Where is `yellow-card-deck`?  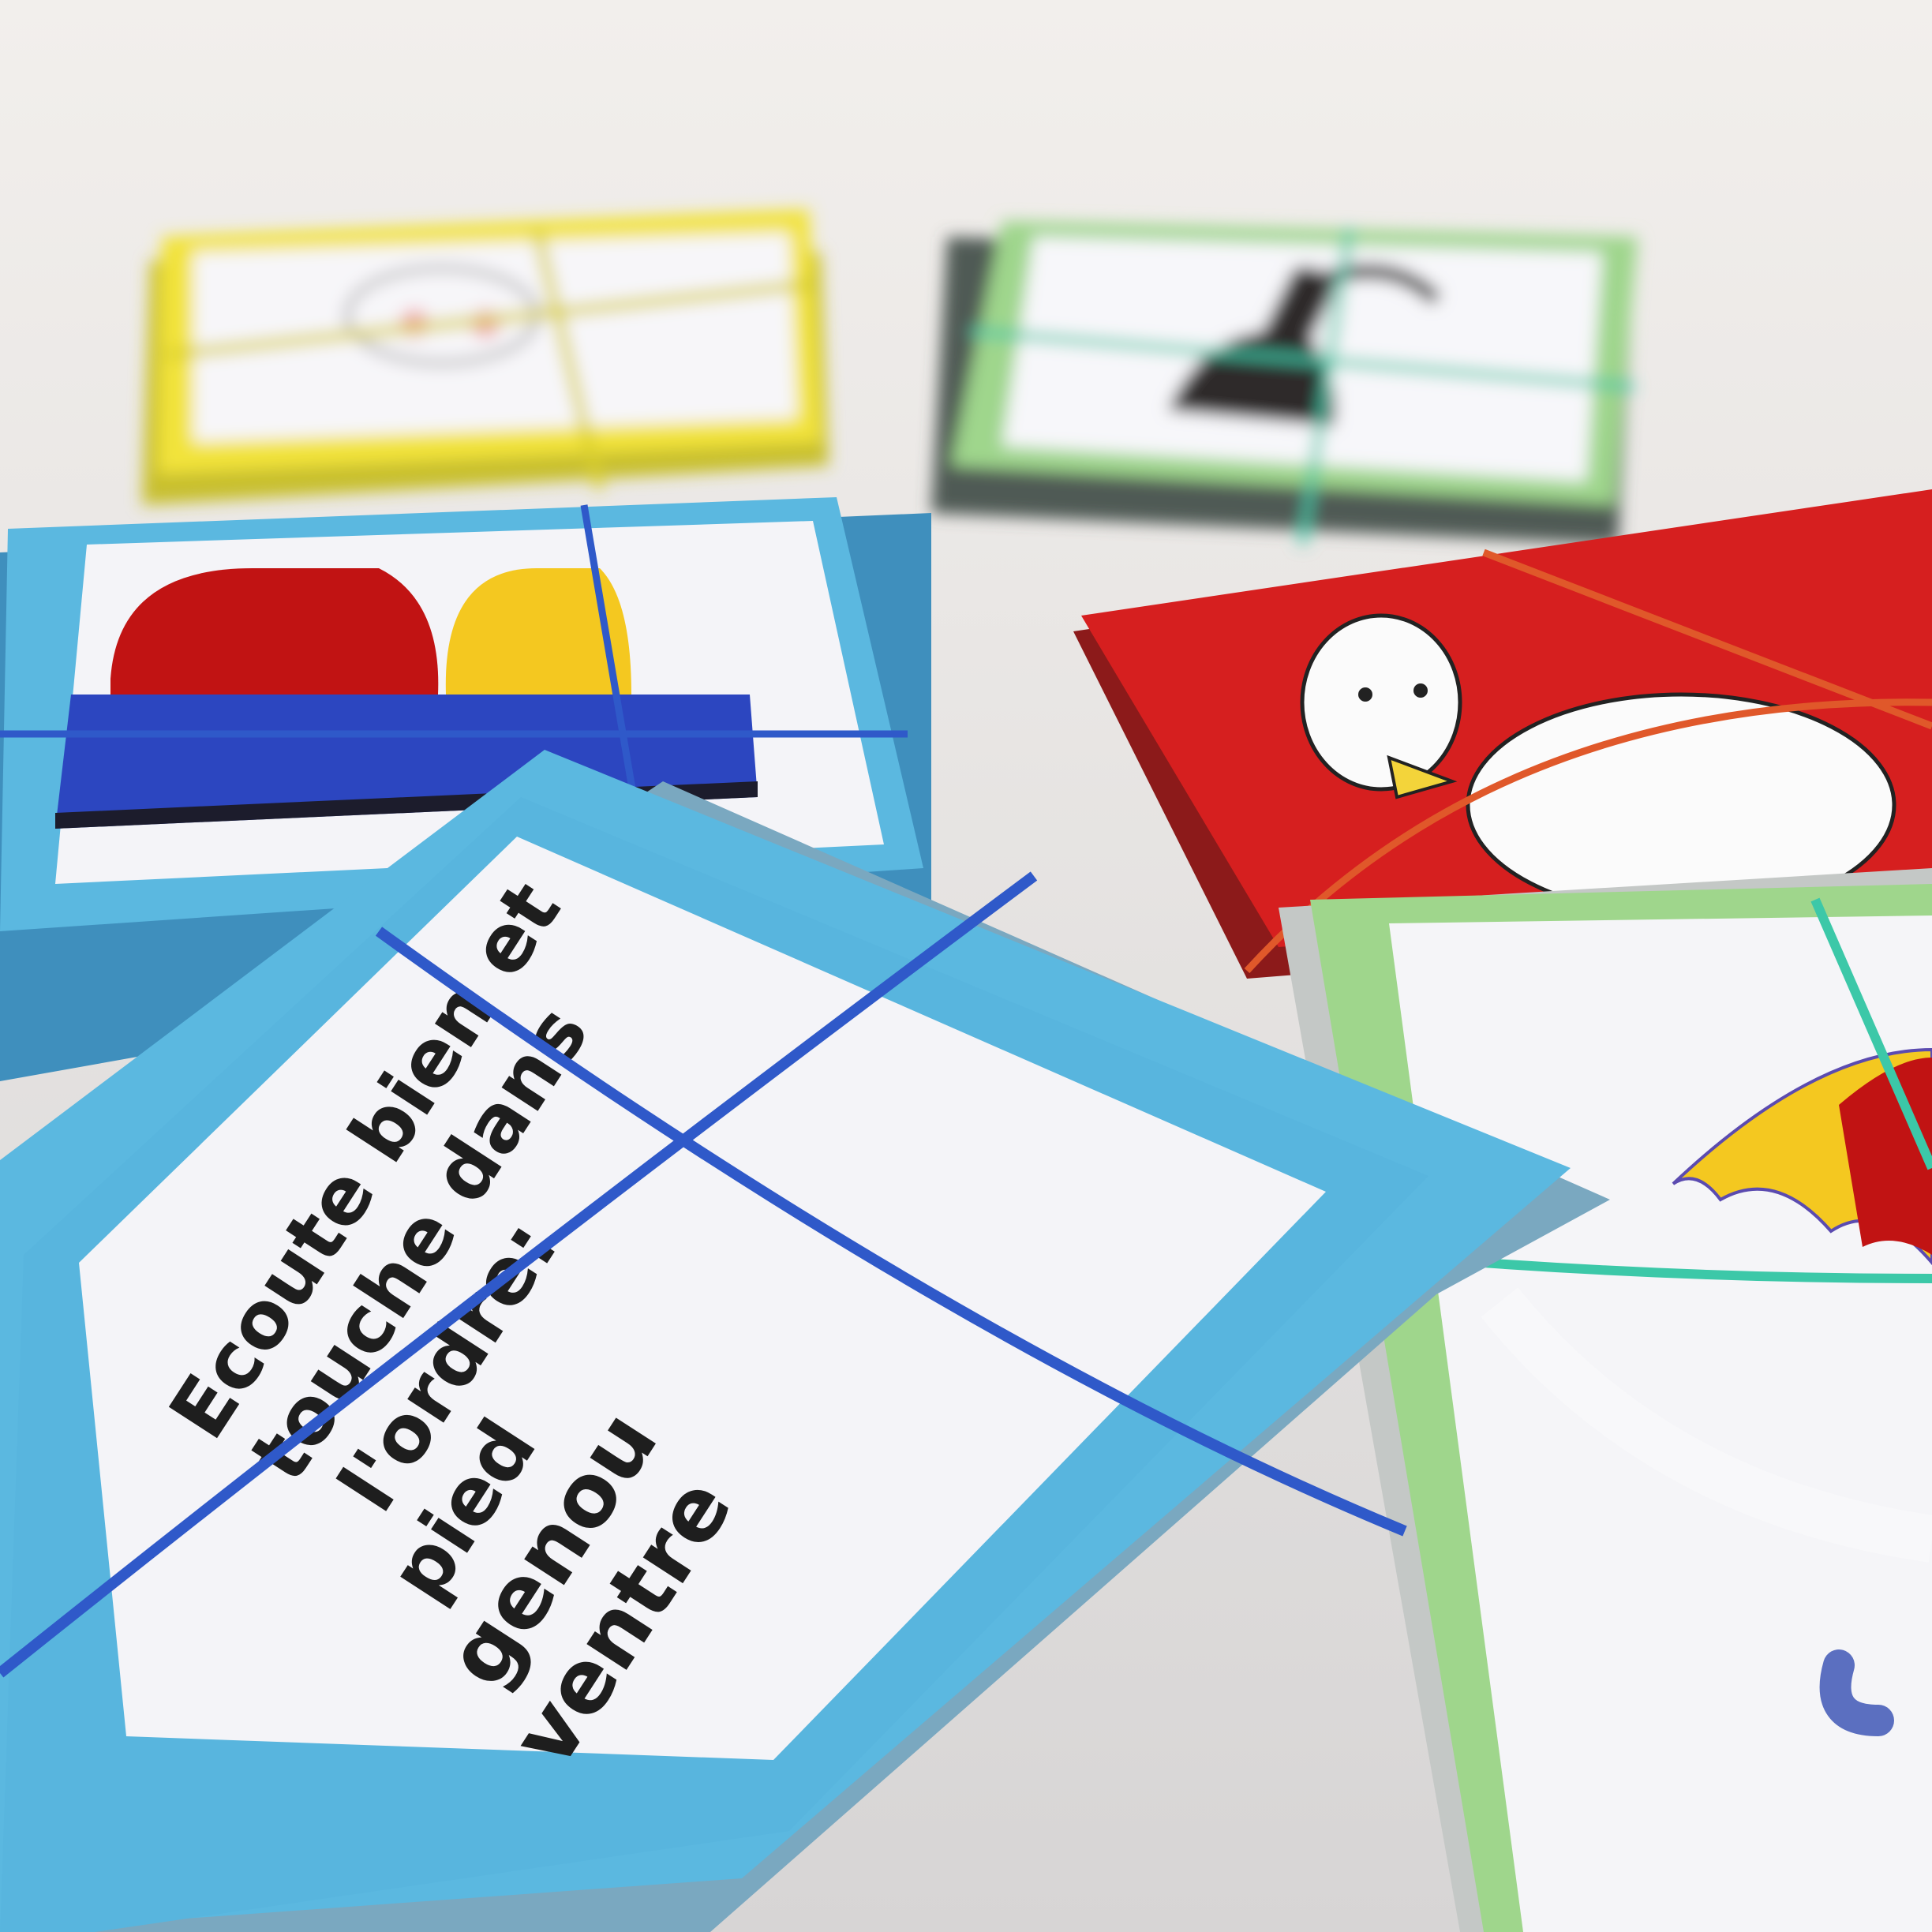
yellow-card-deck is located at coordinates (485, 357).